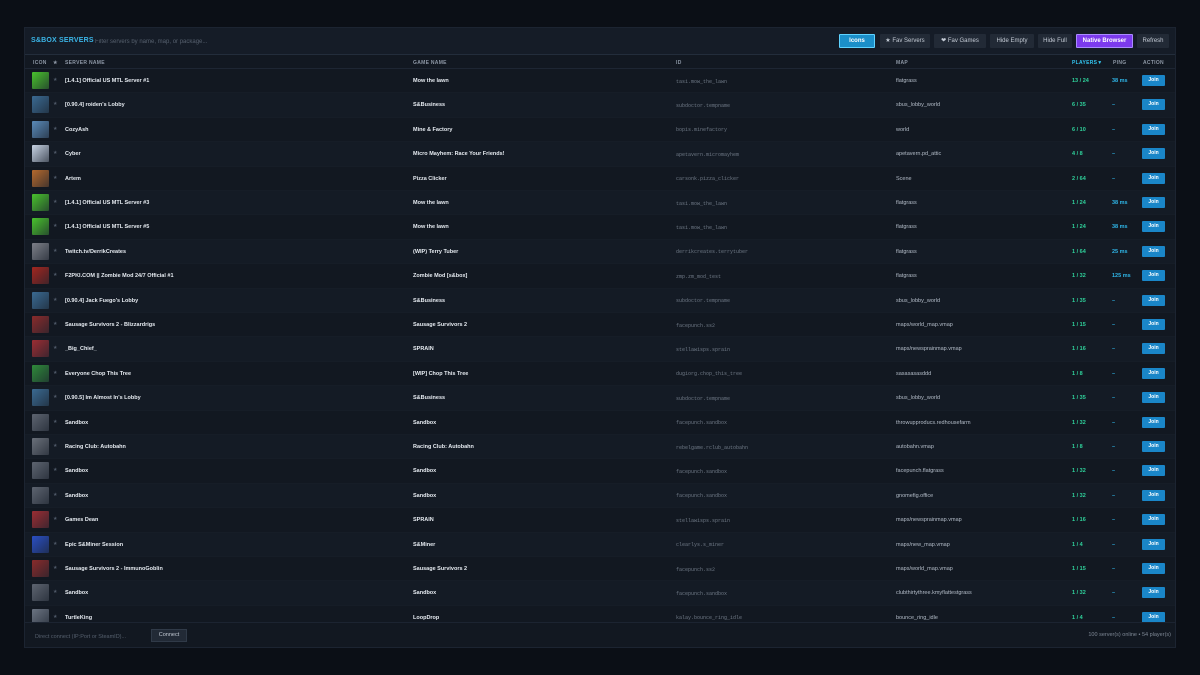  What do you see at coordinates (1012, 41) in the screenshot?
I see `hide-empty-button: Hide Empty` at bounding box center [1012, 41].